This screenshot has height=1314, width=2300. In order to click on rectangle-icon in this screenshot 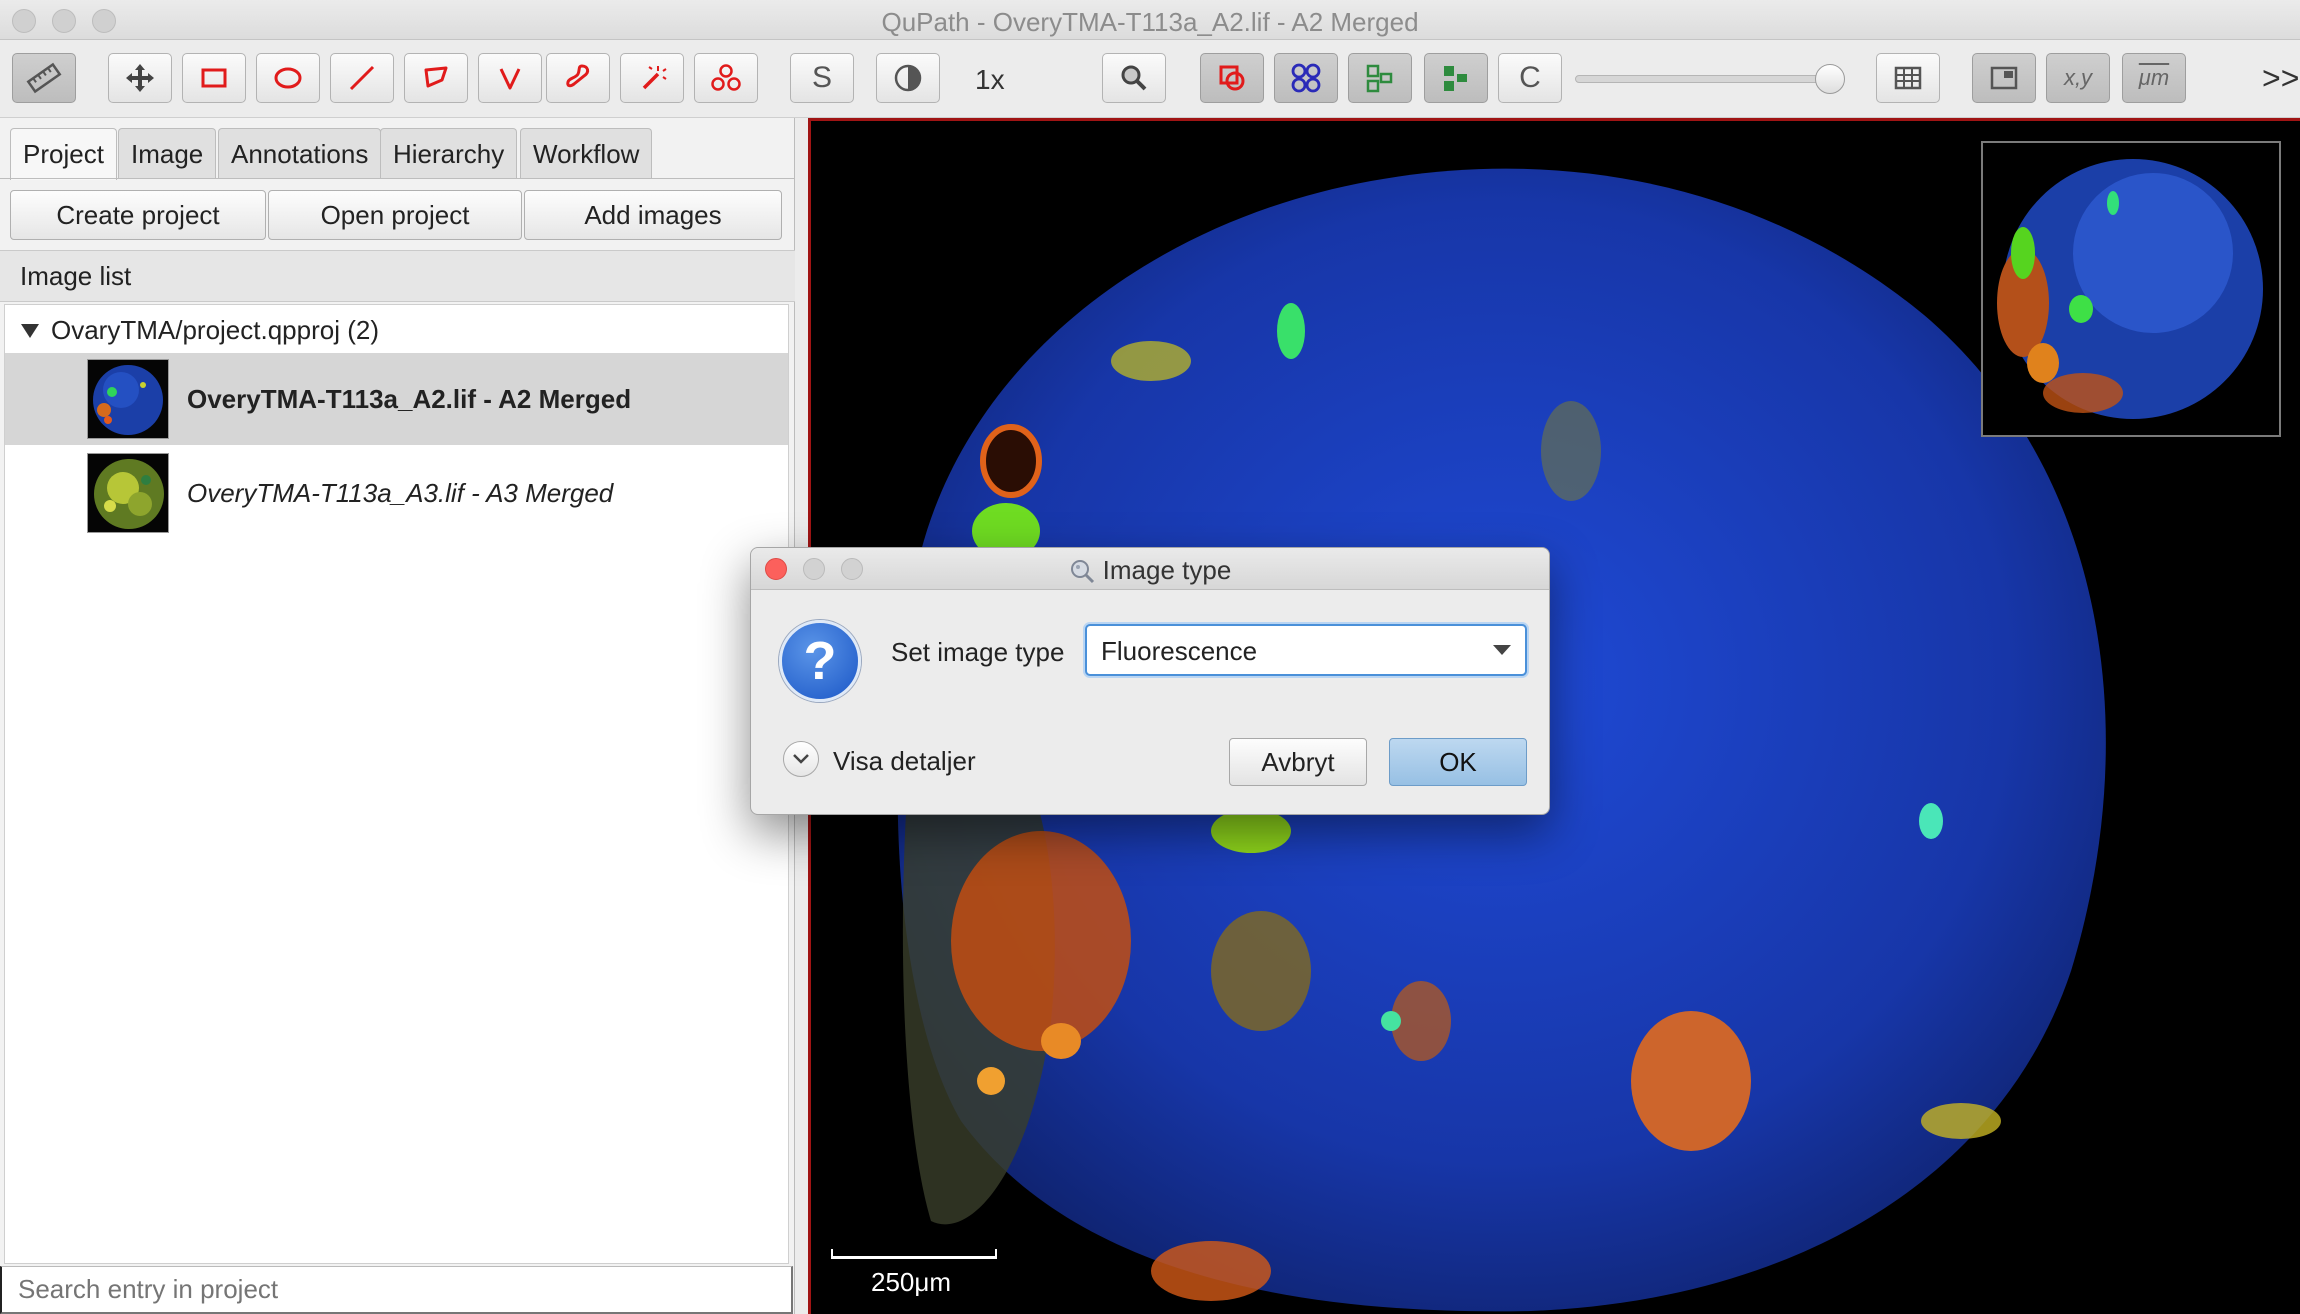, I will do `click(214, 78)`.